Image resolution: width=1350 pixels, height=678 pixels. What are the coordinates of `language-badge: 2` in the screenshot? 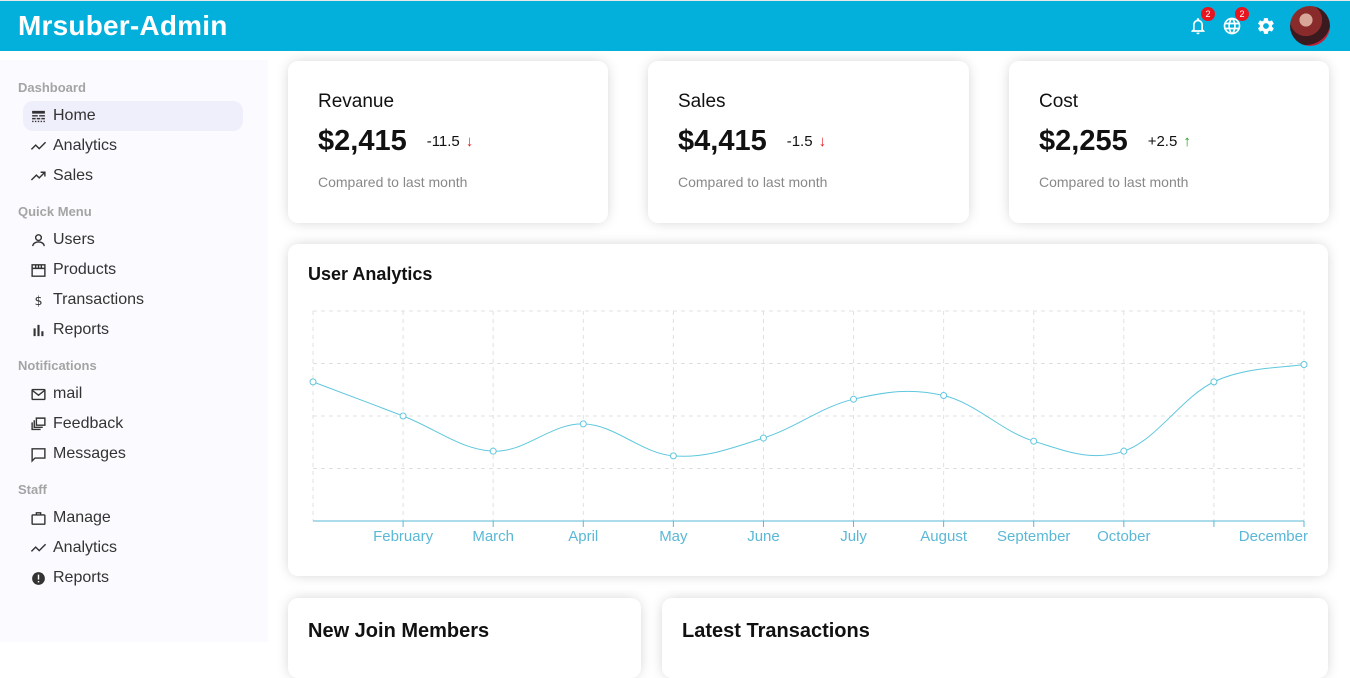 It's located at (1242, 14).